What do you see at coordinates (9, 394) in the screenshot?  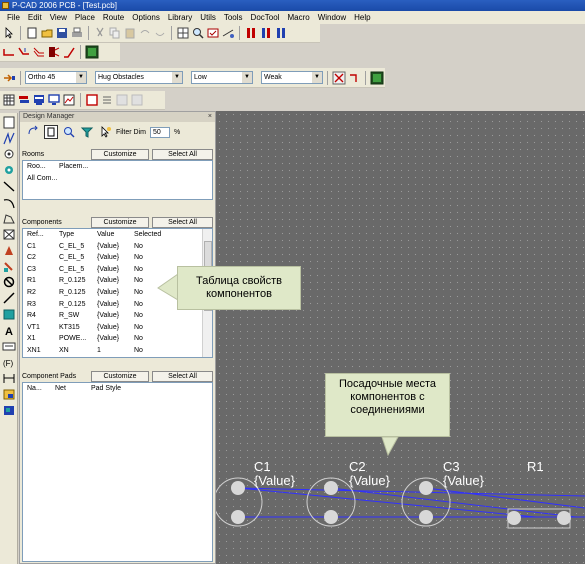 I see `place-point-icon` at bounding box center [9, 394].